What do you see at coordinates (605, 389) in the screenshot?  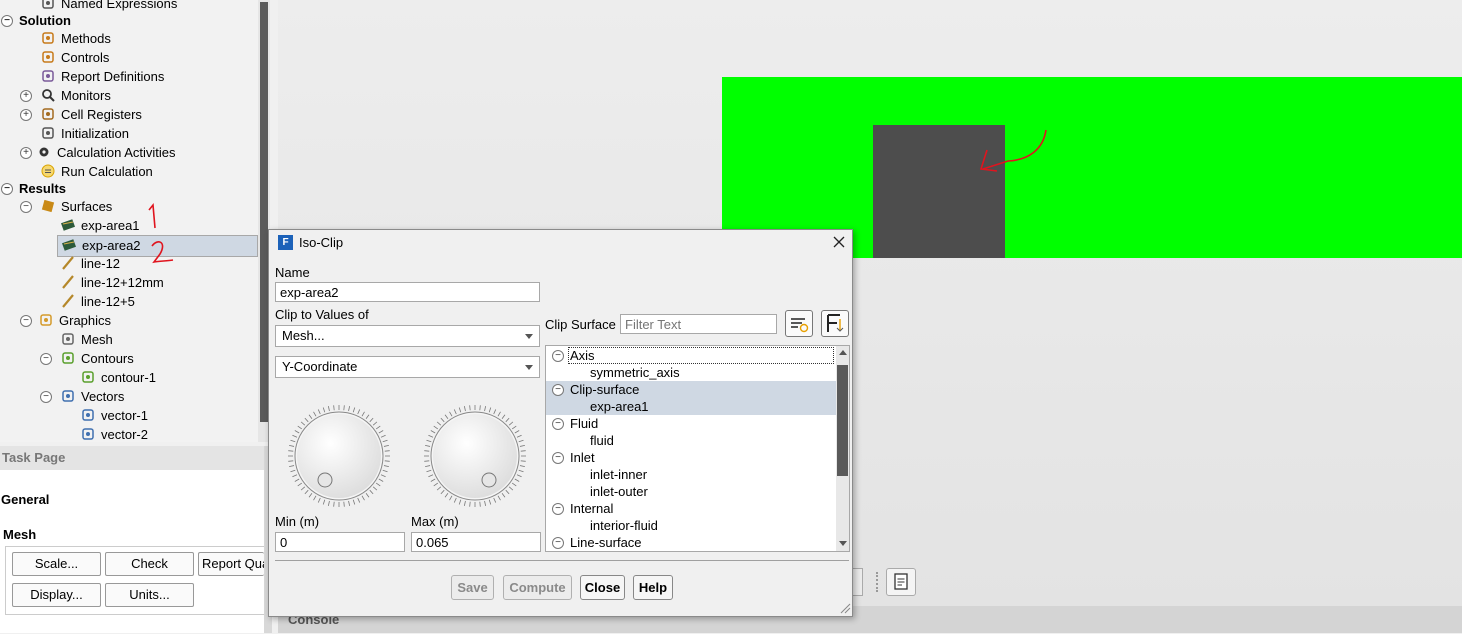 I see `surface-label: Clip-surface` at bounding box center [605, 389].